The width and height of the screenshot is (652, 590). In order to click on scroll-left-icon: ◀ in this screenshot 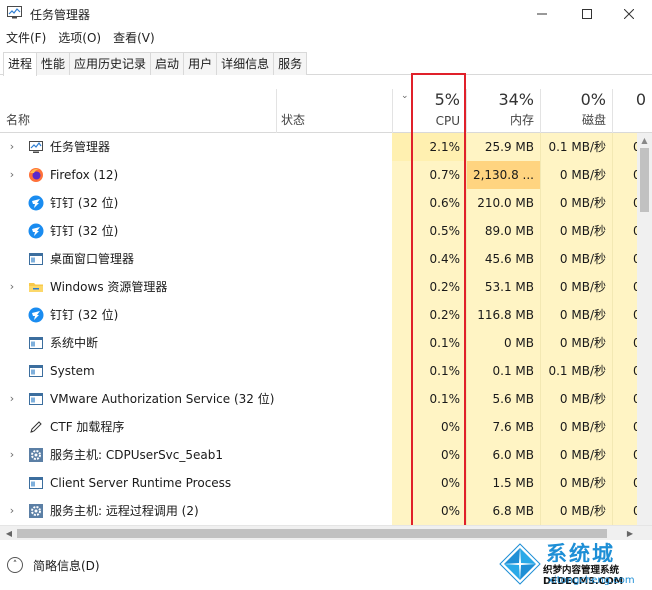, I will do `click(9, 533)`.